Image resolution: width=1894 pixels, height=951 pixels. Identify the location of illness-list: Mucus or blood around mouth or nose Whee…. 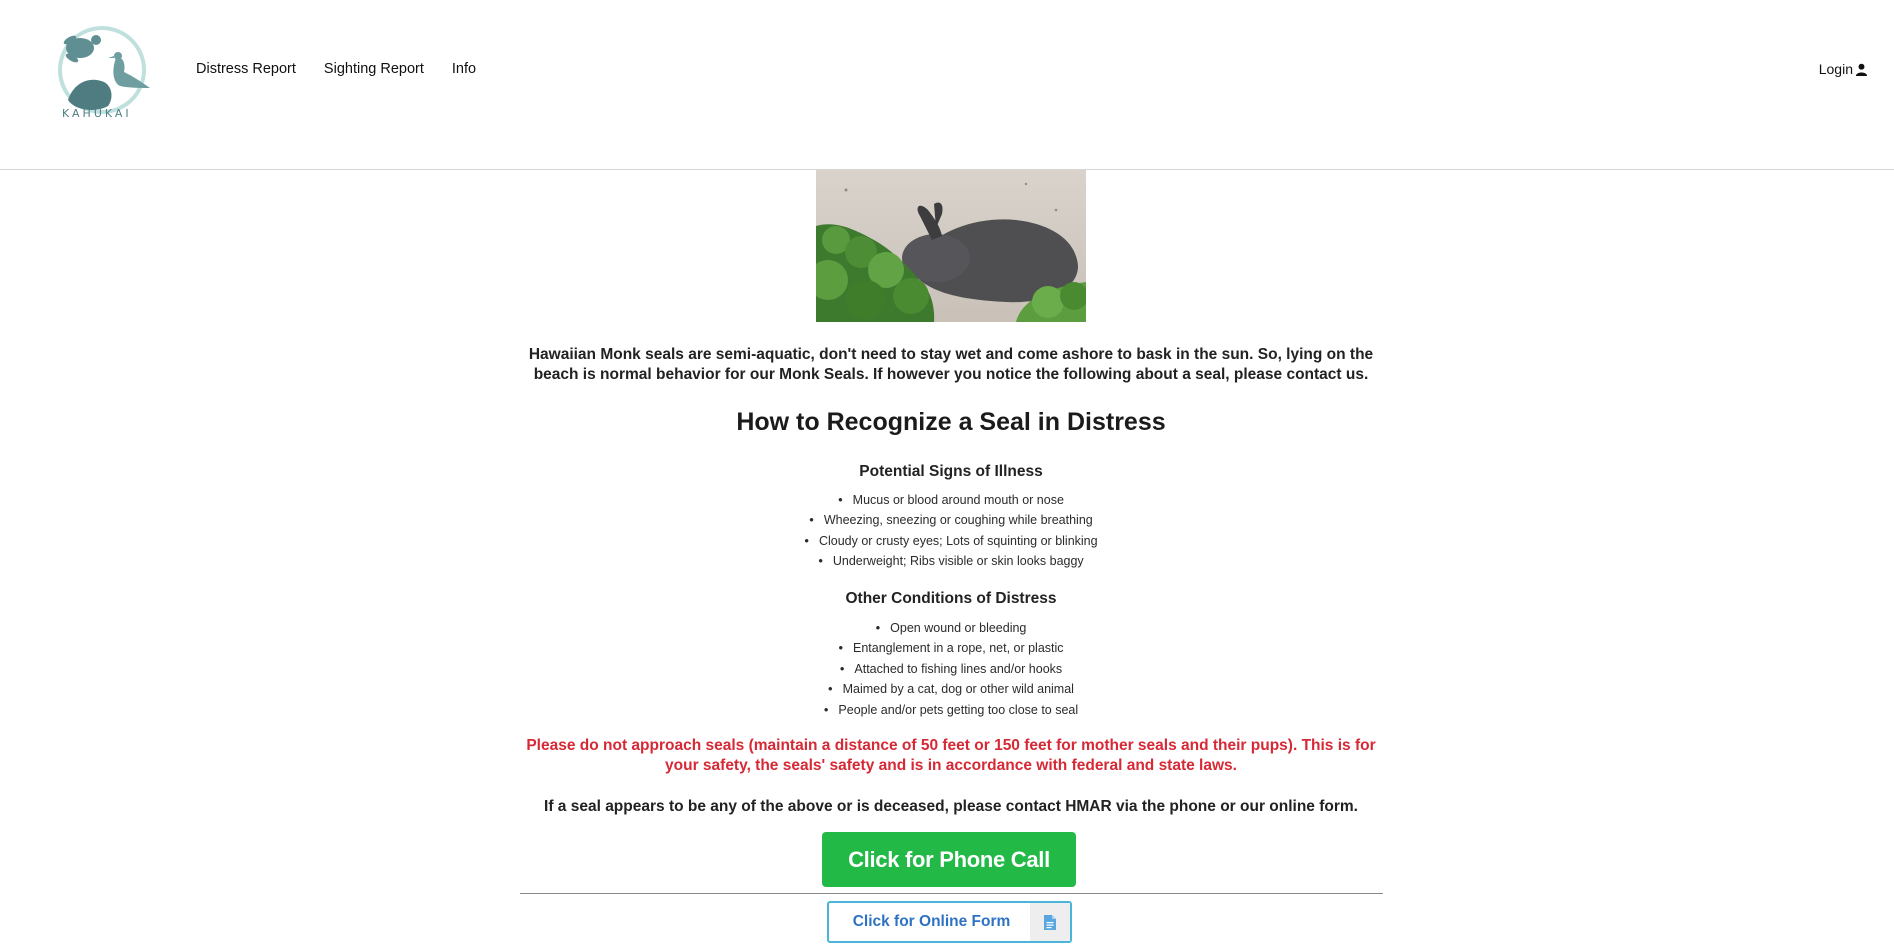
(951, 531).